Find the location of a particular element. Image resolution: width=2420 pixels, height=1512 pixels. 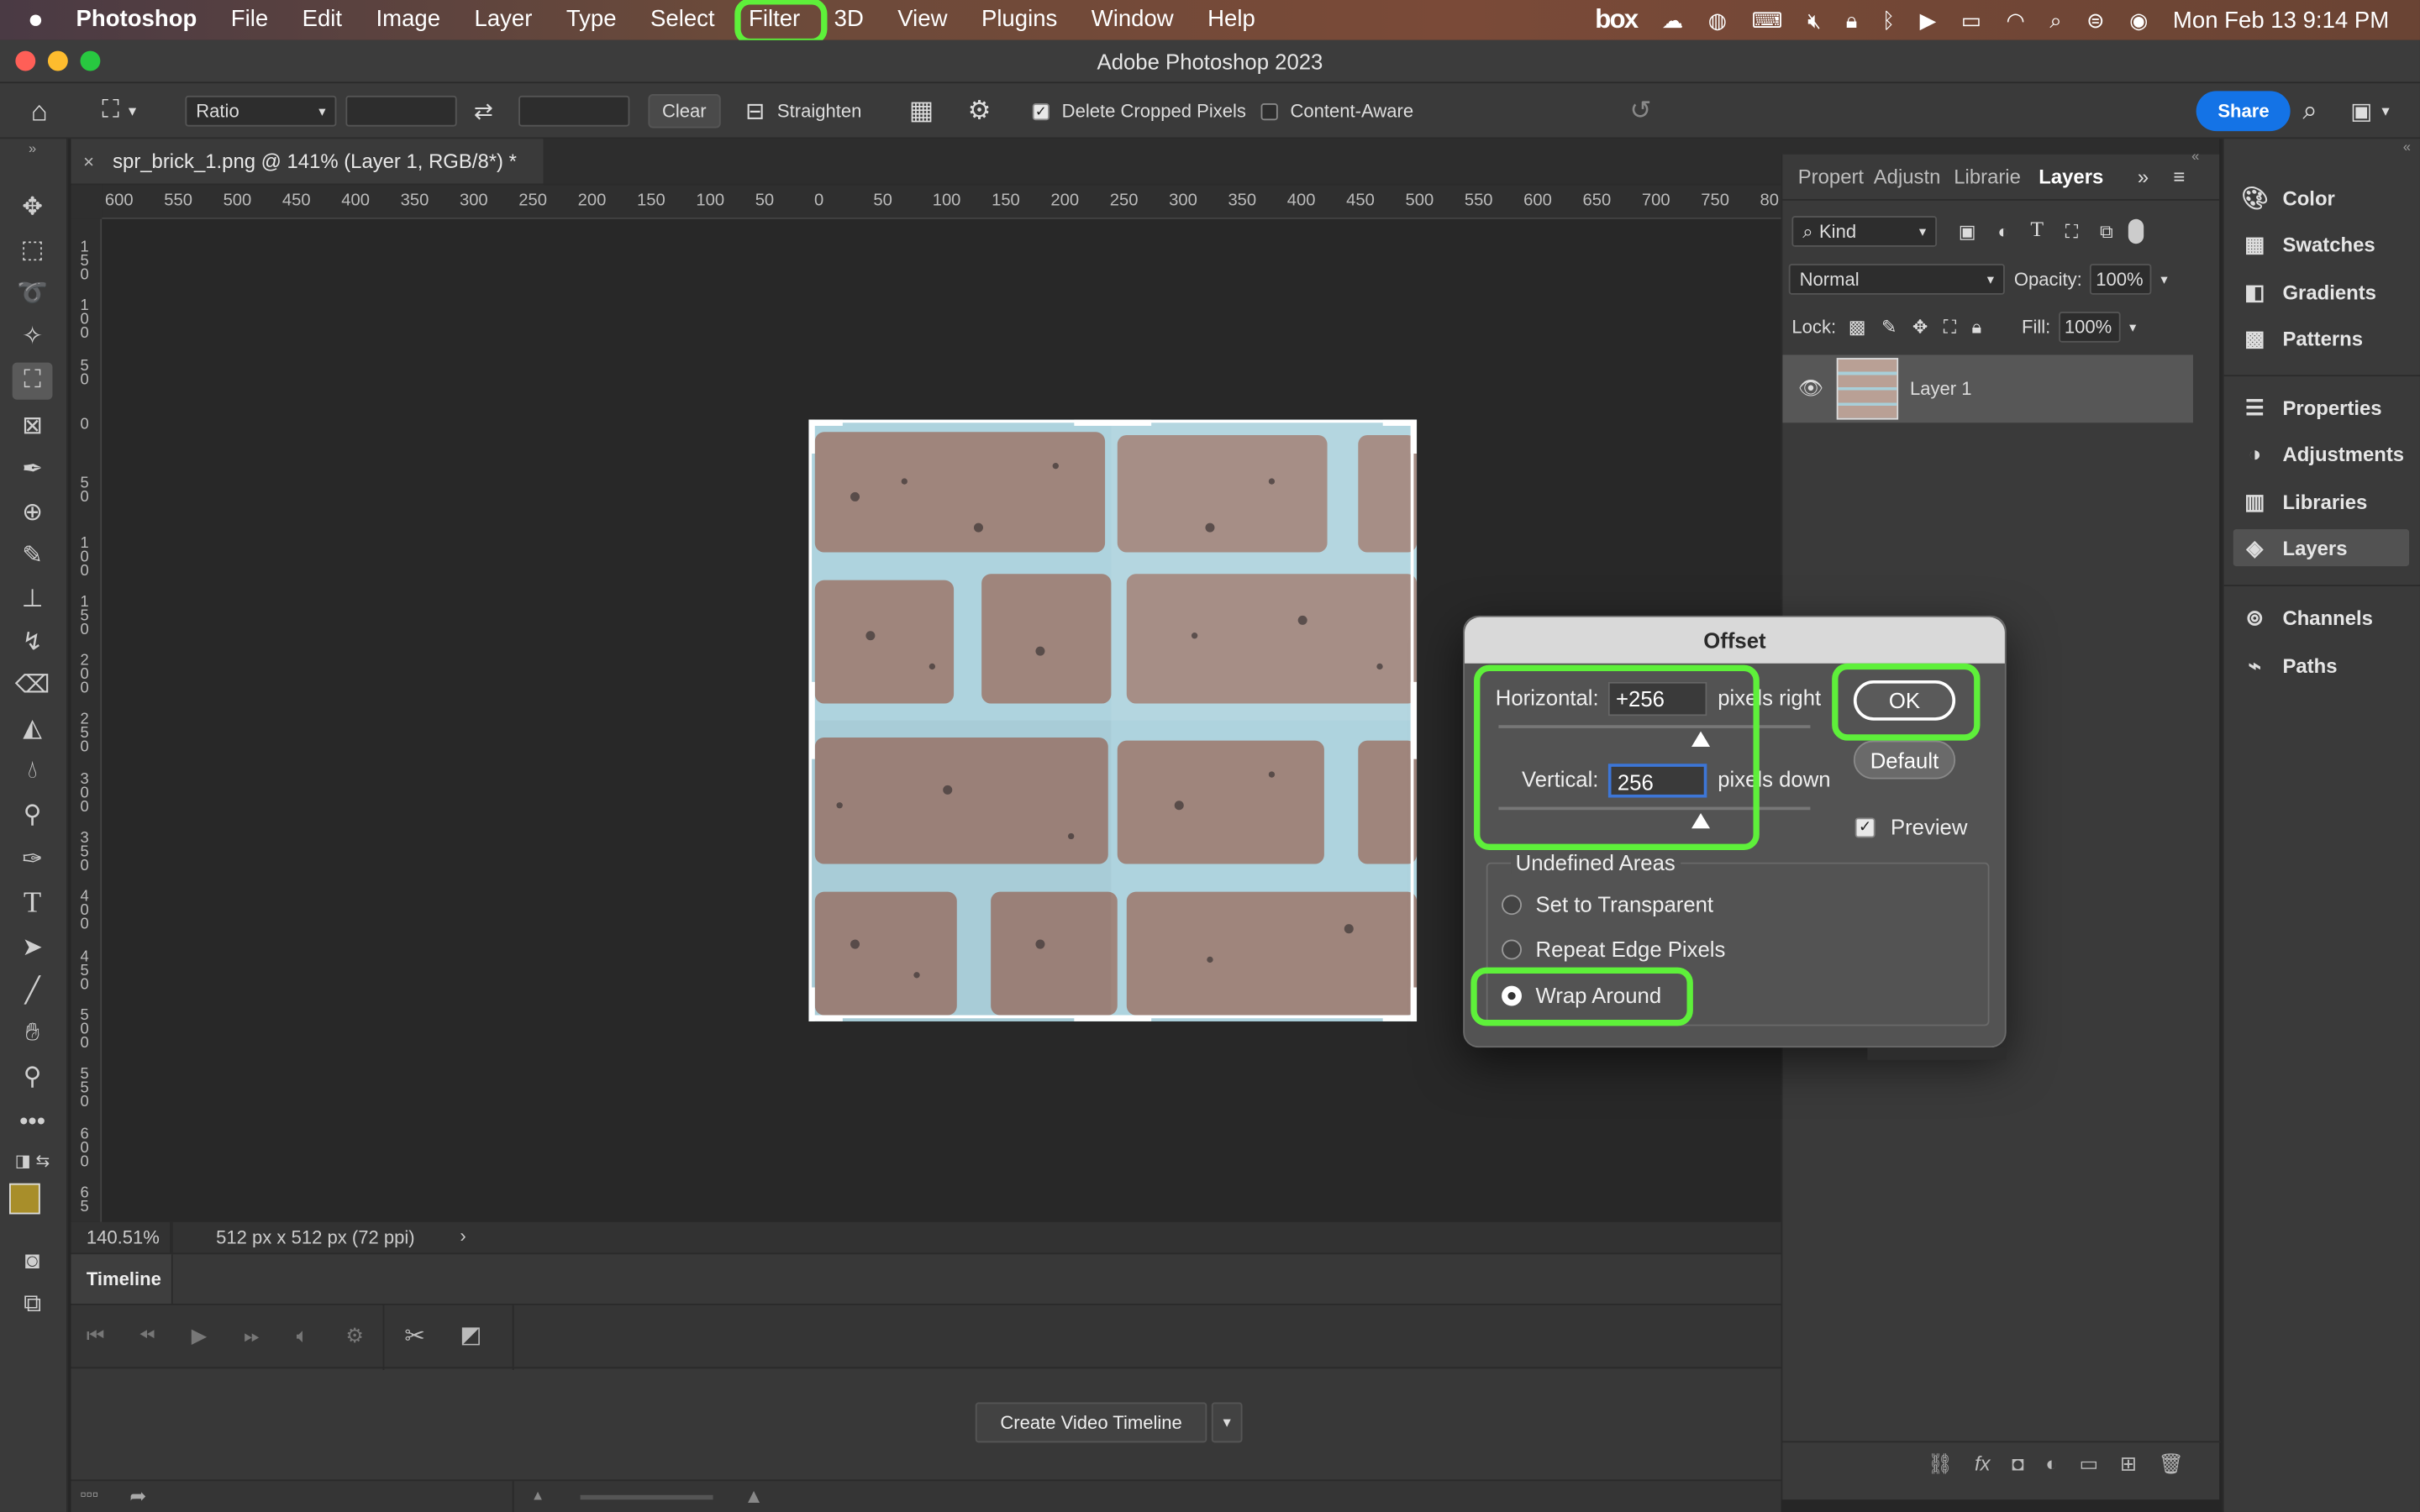

visibility-eye-icon: 👁︎ is located at coordinates (1810, 388).